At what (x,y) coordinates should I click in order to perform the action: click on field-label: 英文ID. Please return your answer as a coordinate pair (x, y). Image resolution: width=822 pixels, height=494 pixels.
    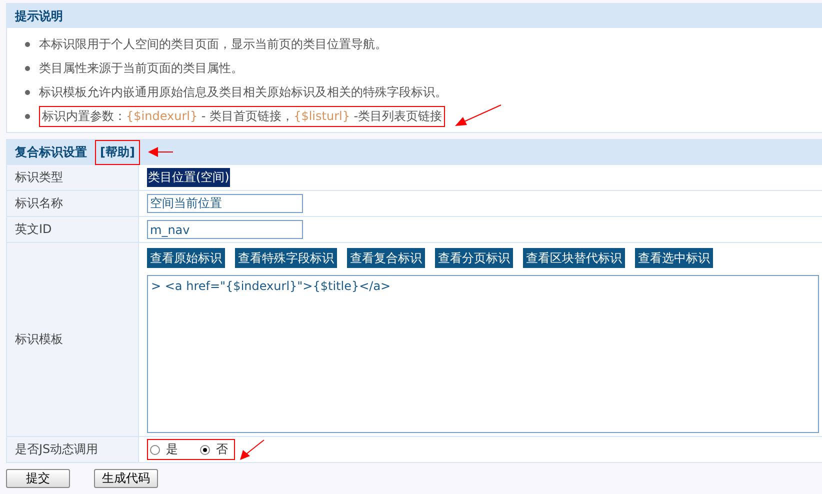
    Looking at the image, I should click on (73, 229).